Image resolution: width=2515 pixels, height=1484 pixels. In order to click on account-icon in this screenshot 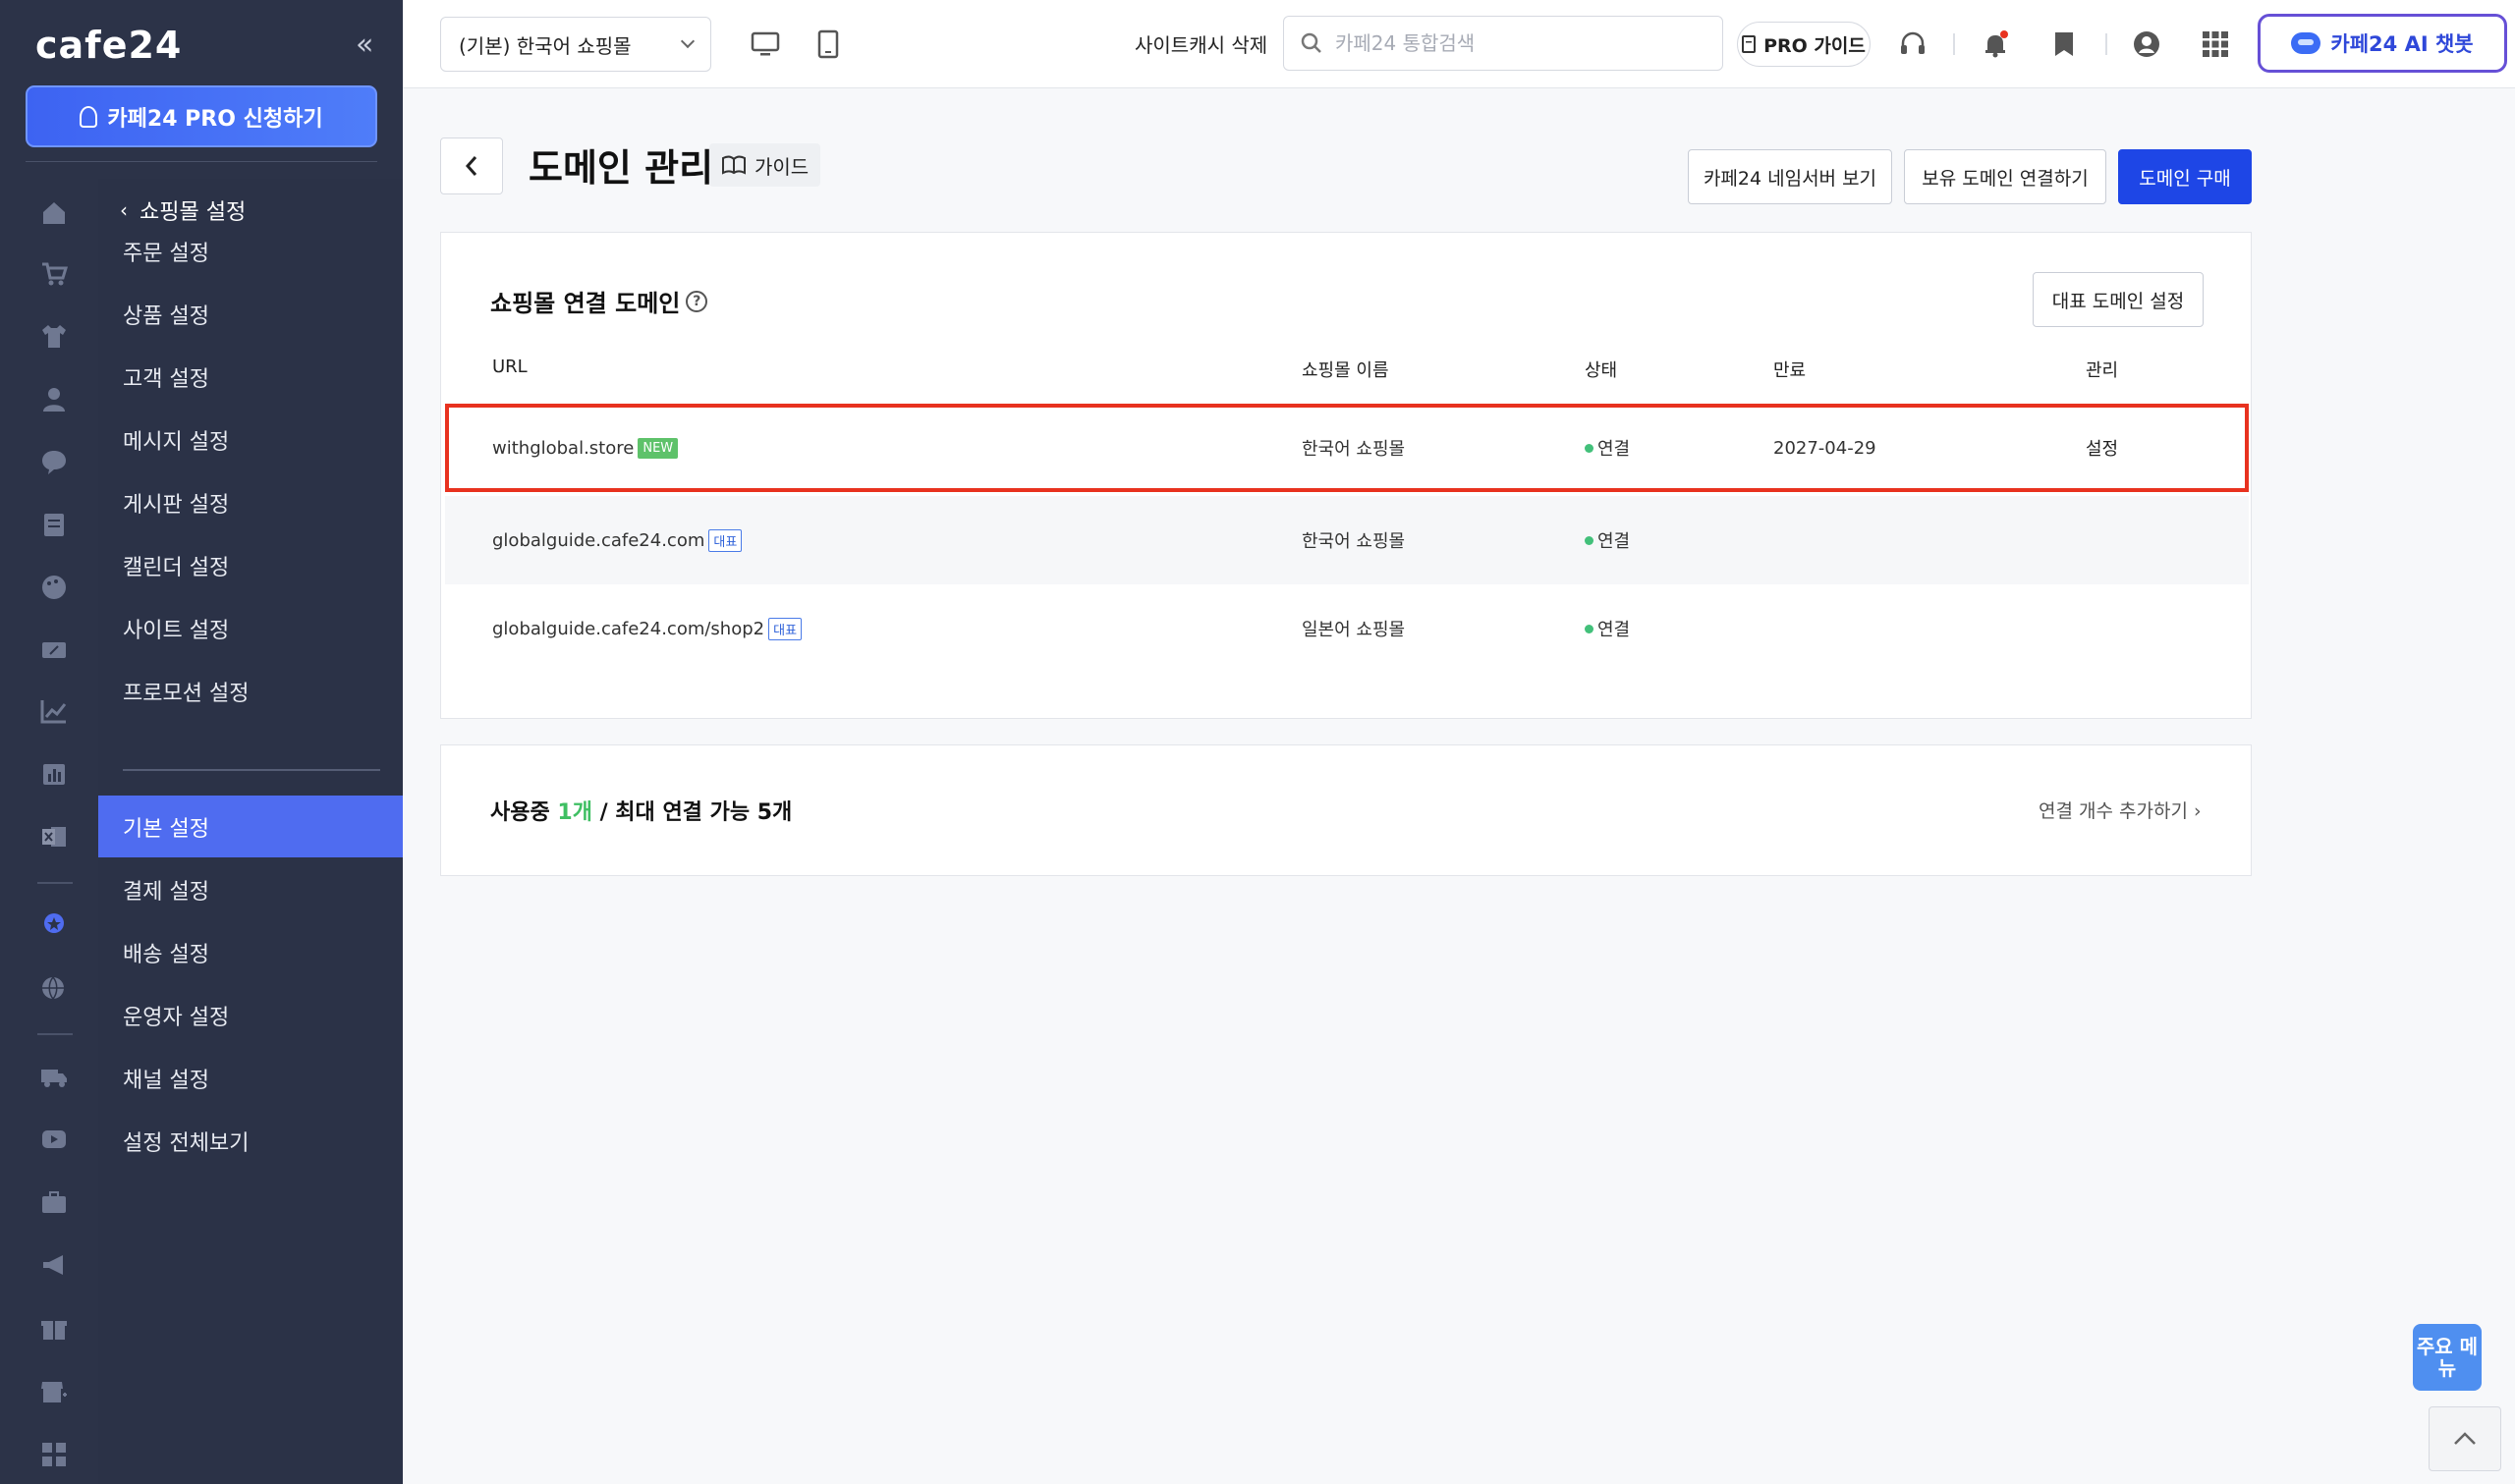, I will do `click(2146, 44)`.